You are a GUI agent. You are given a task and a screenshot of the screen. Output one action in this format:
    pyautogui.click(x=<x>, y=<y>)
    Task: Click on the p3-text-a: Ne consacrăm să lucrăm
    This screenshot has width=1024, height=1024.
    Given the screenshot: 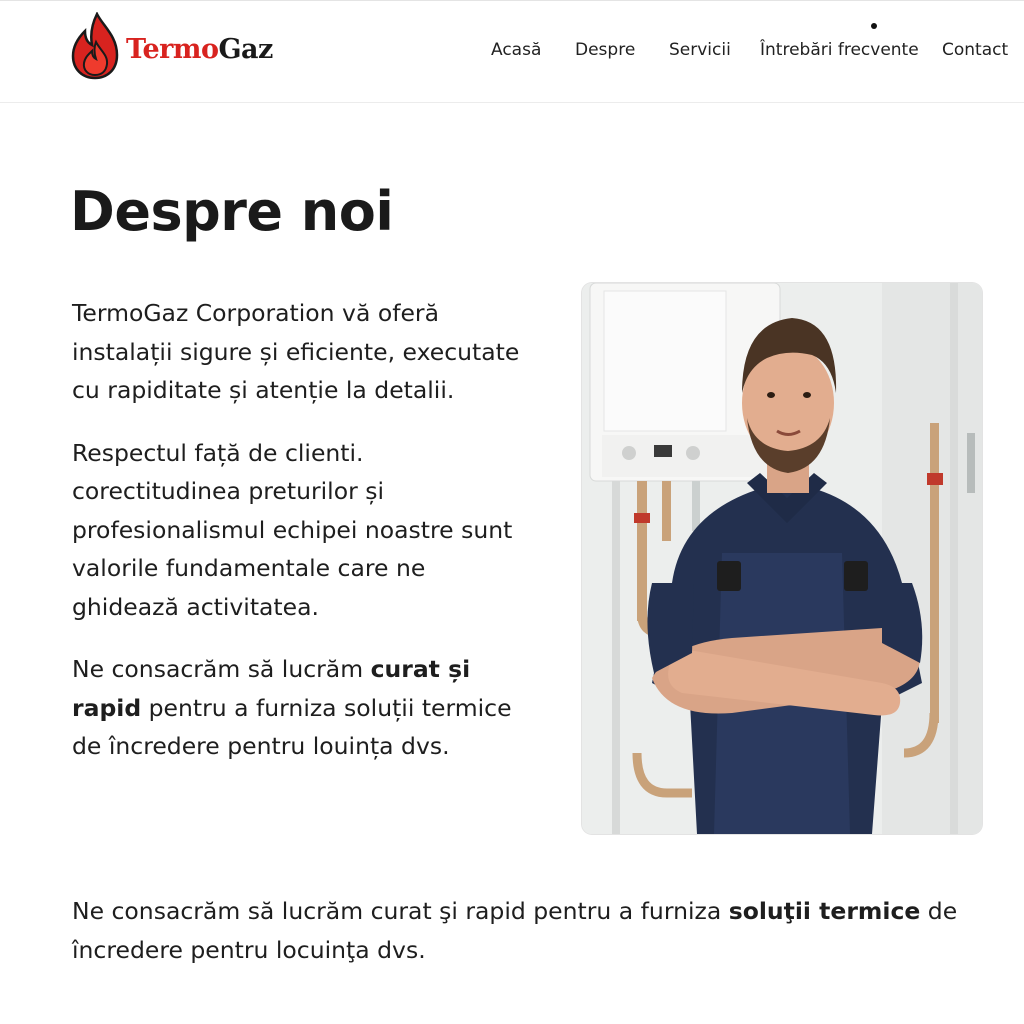 What is the action you would take?
    pyautogui.click(x=221, y=669)
    